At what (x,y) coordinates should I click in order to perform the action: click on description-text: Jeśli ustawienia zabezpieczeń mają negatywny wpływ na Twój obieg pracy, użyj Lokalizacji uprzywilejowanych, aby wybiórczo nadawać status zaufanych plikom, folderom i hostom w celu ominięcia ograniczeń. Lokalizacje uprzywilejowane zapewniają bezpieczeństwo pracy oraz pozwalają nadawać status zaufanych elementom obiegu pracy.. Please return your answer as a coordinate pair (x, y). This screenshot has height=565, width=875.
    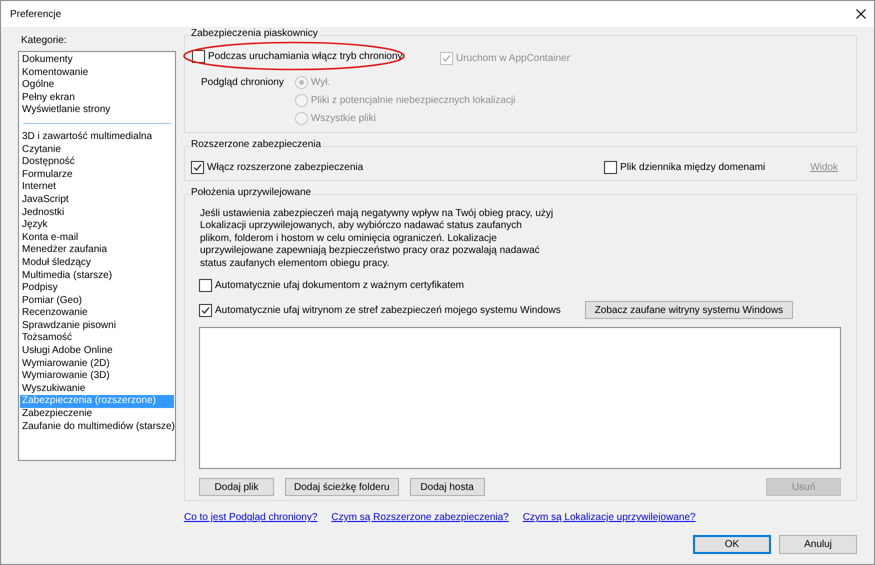
    Looking at the image, I should click on (377, 239).